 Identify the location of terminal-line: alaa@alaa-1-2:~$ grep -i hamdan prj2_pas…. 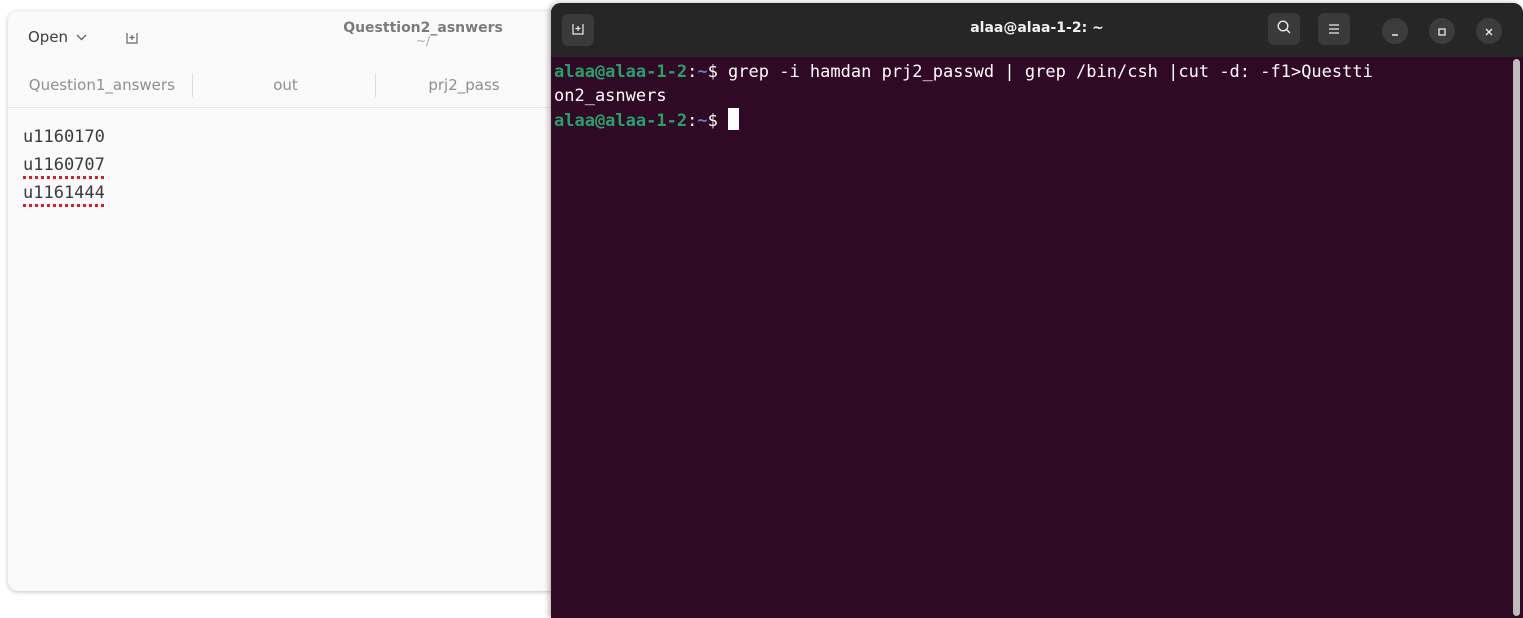
(1031, 72).